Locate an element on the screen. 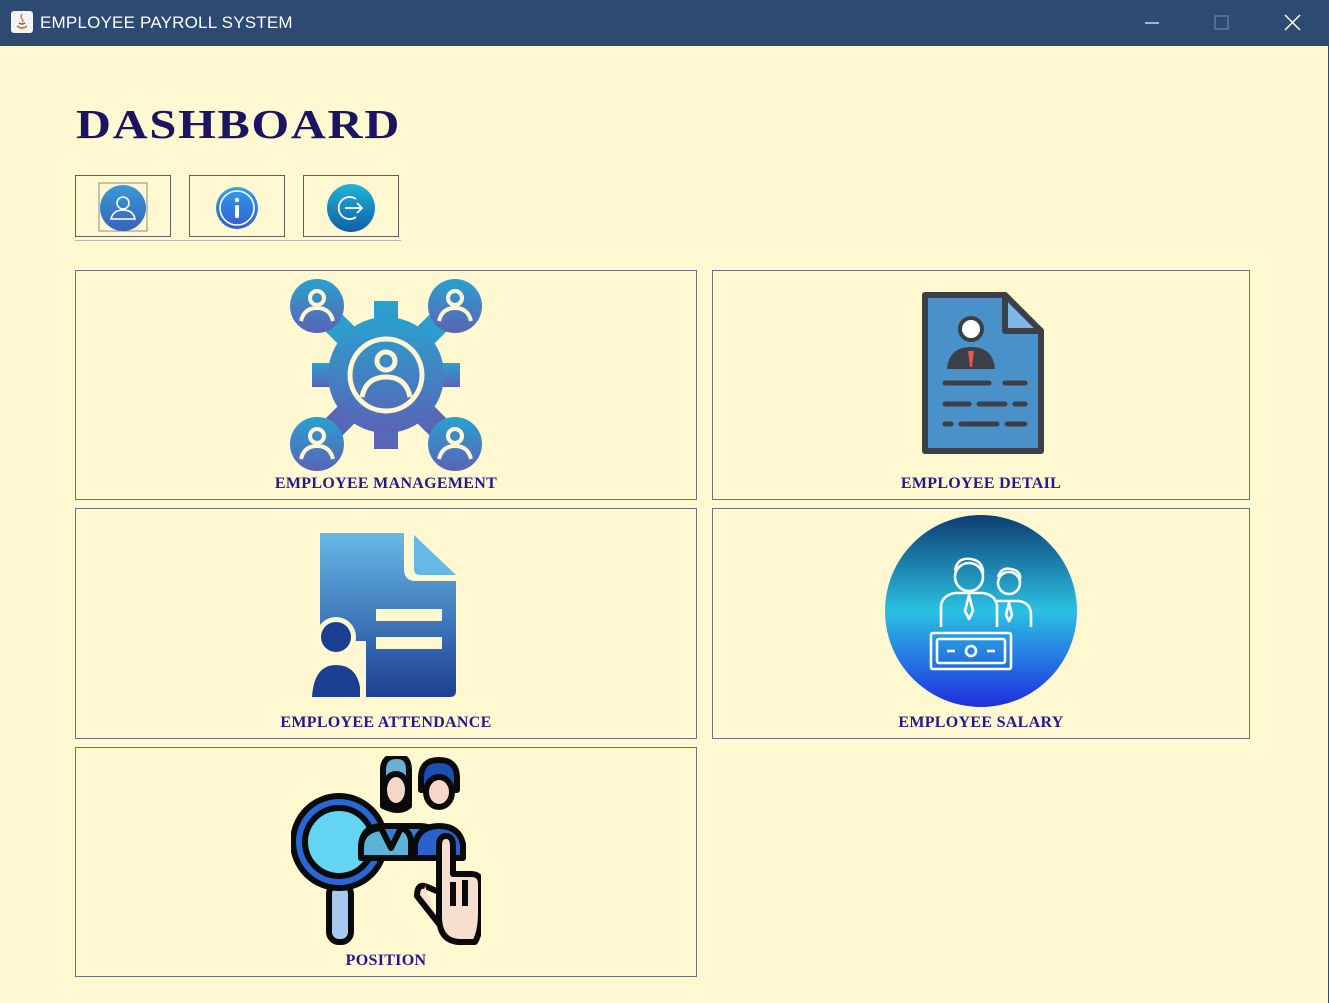  user-profile-icon is located at coordinates (123, 207).